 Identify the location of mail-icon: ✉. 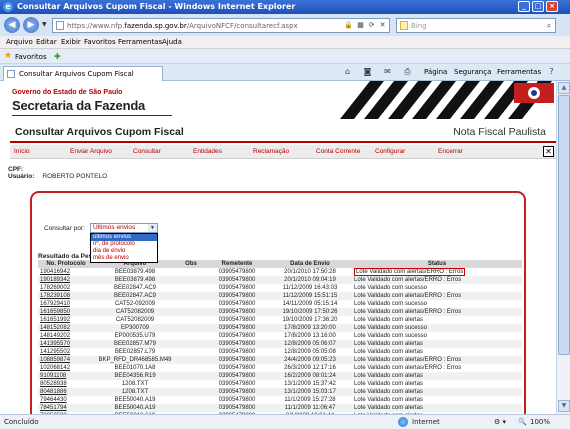
(387, 72).